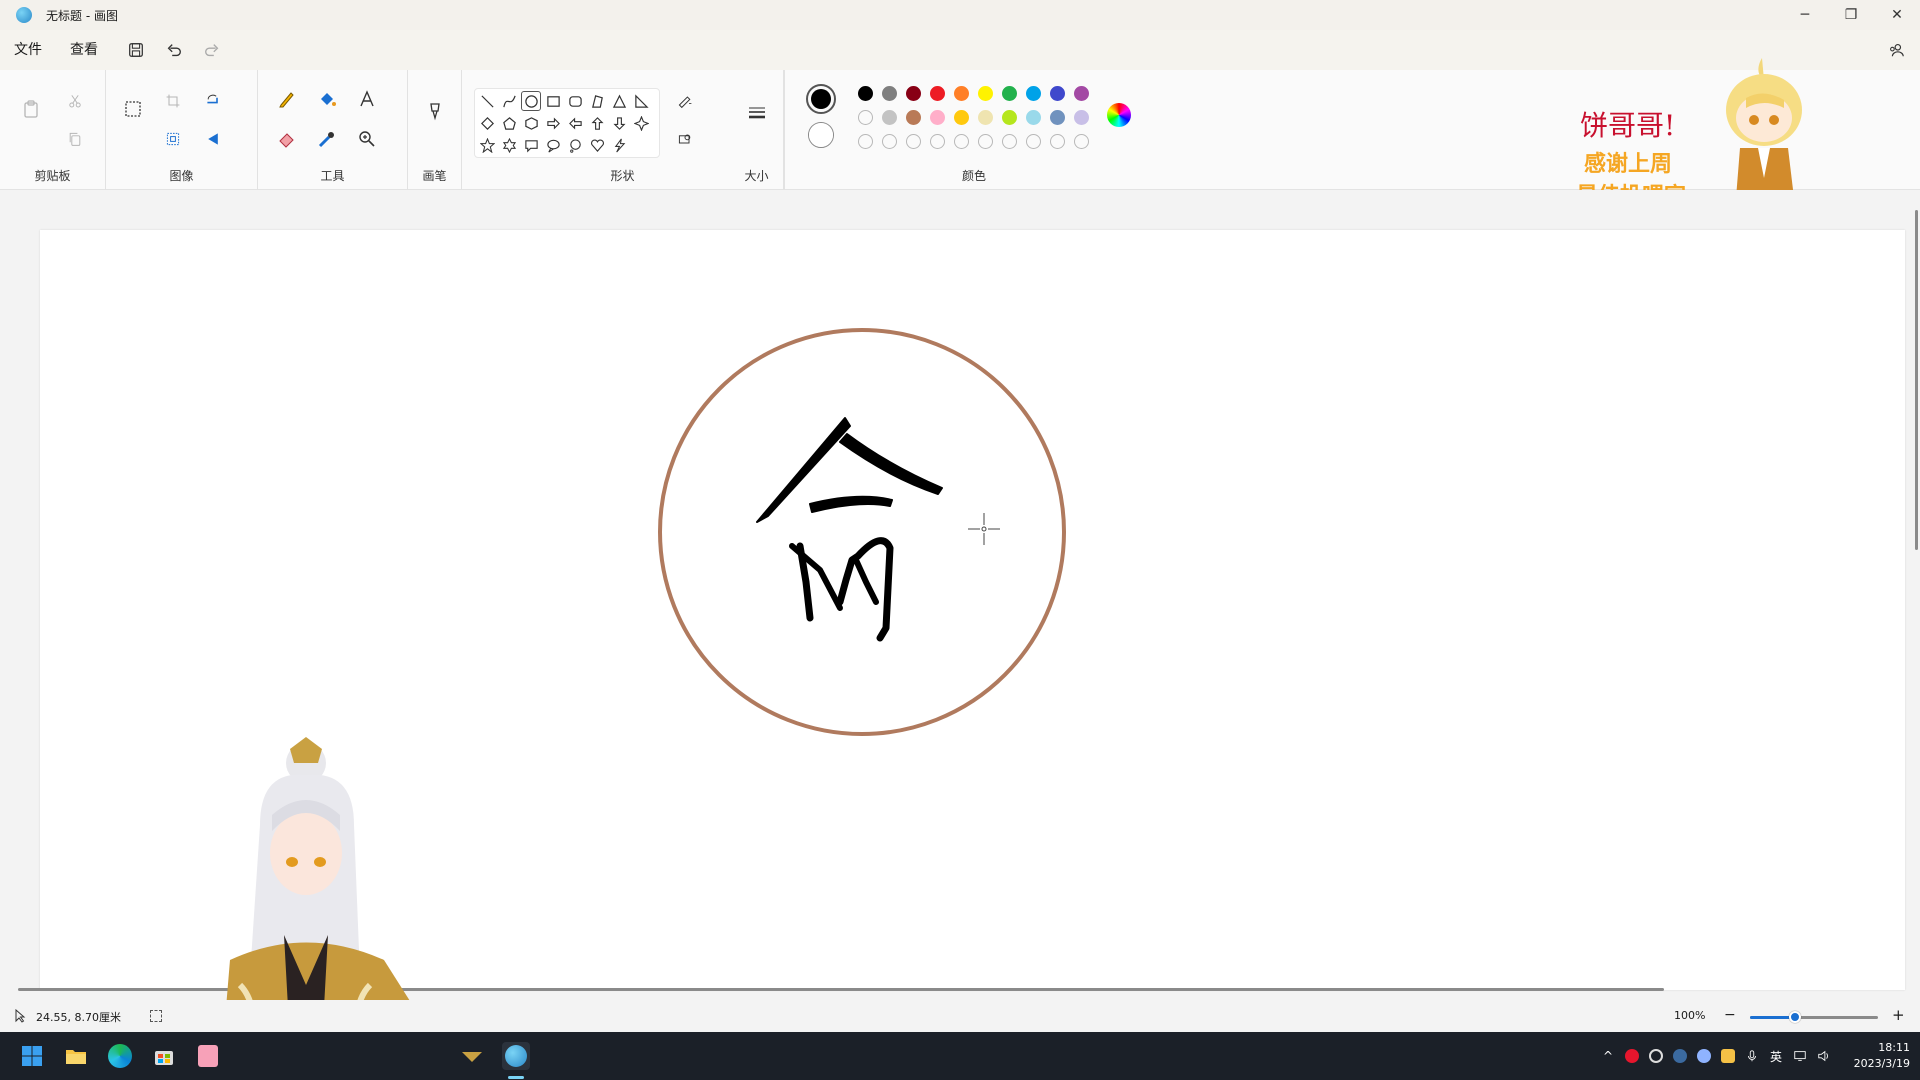 Image resolution: width=1920 pixels, height=1080 pixels. What do you see at coordinates (1824, 1056) in the screenshot?
I see `volume-icon` at bounding box center [1824, 1056].